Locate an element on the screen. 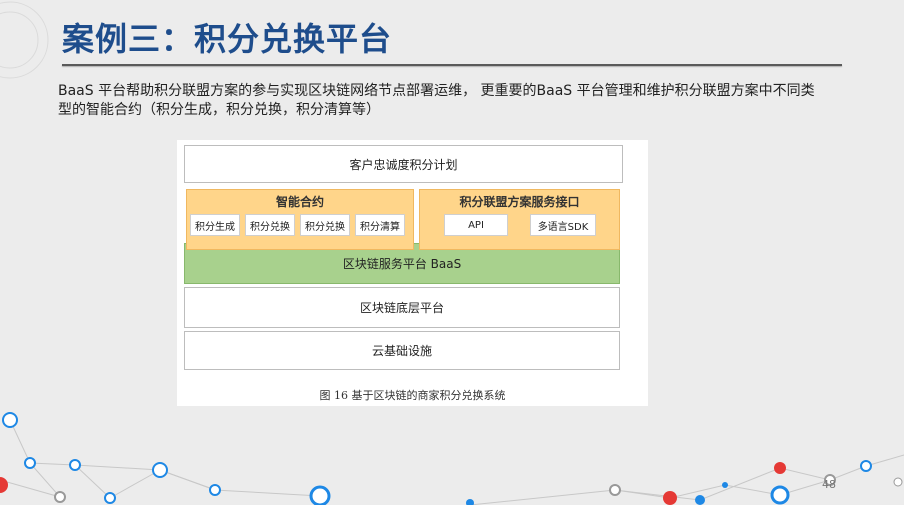 The width and height of the screenshot is (904, 505). title-divider is located at coordinates (452, 65).